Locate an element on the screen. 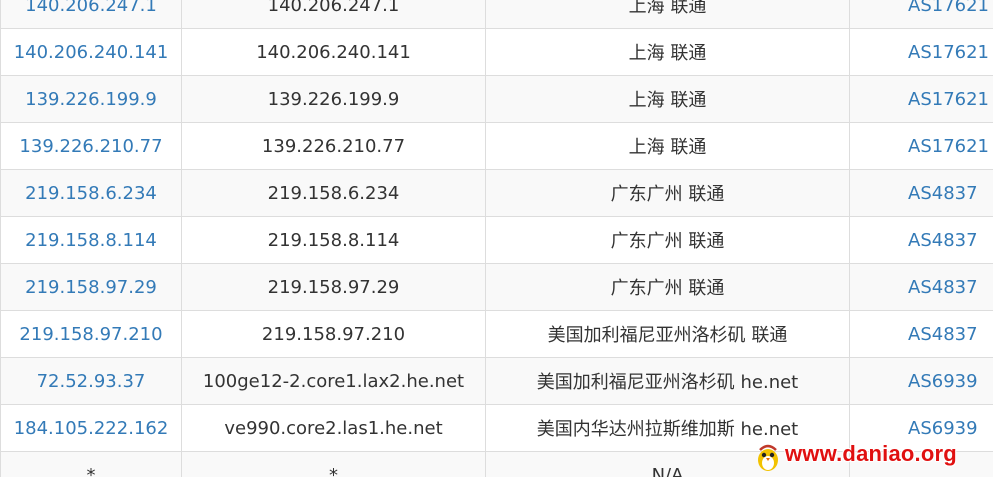 Image resolution: width=993 pixels, height=477 pixels. ip-link: 184.105.222.162 is located at coordinates (91, 428).